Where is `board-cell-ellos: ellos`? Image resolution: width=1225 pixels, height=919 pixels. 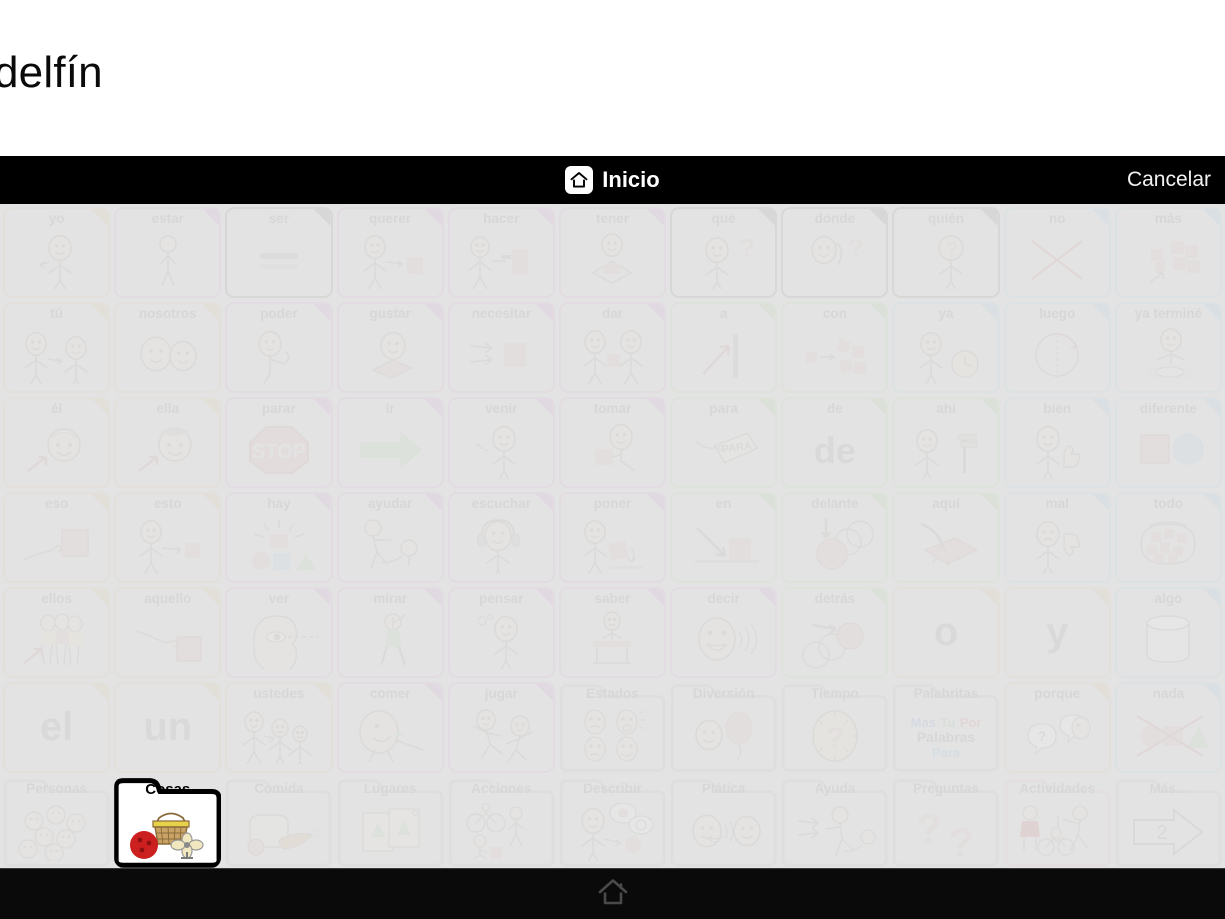
board-cell-ellos: ellos is located at coordinates (57, 632).